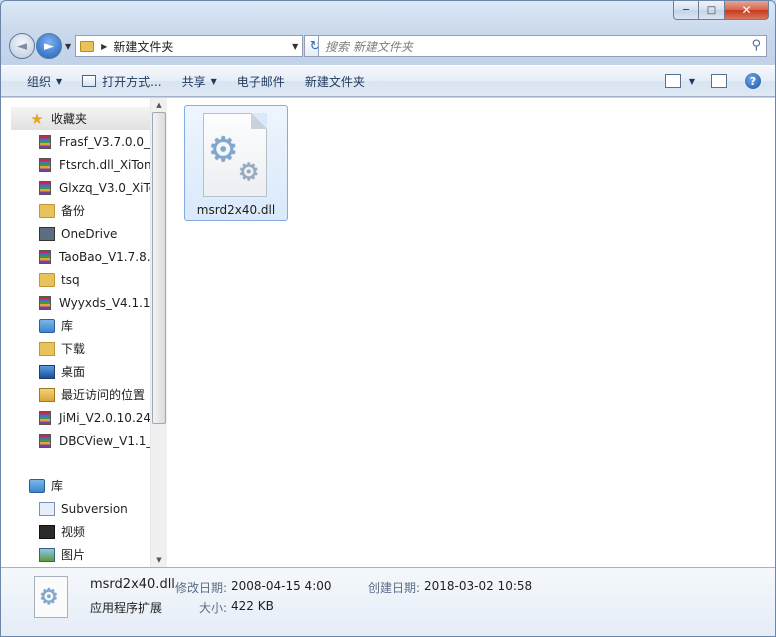 The height and width of the screenshot is (637, 776). I want to click on sidebar-item-label: TaoBao_V1.7.8., so click(104, 256).